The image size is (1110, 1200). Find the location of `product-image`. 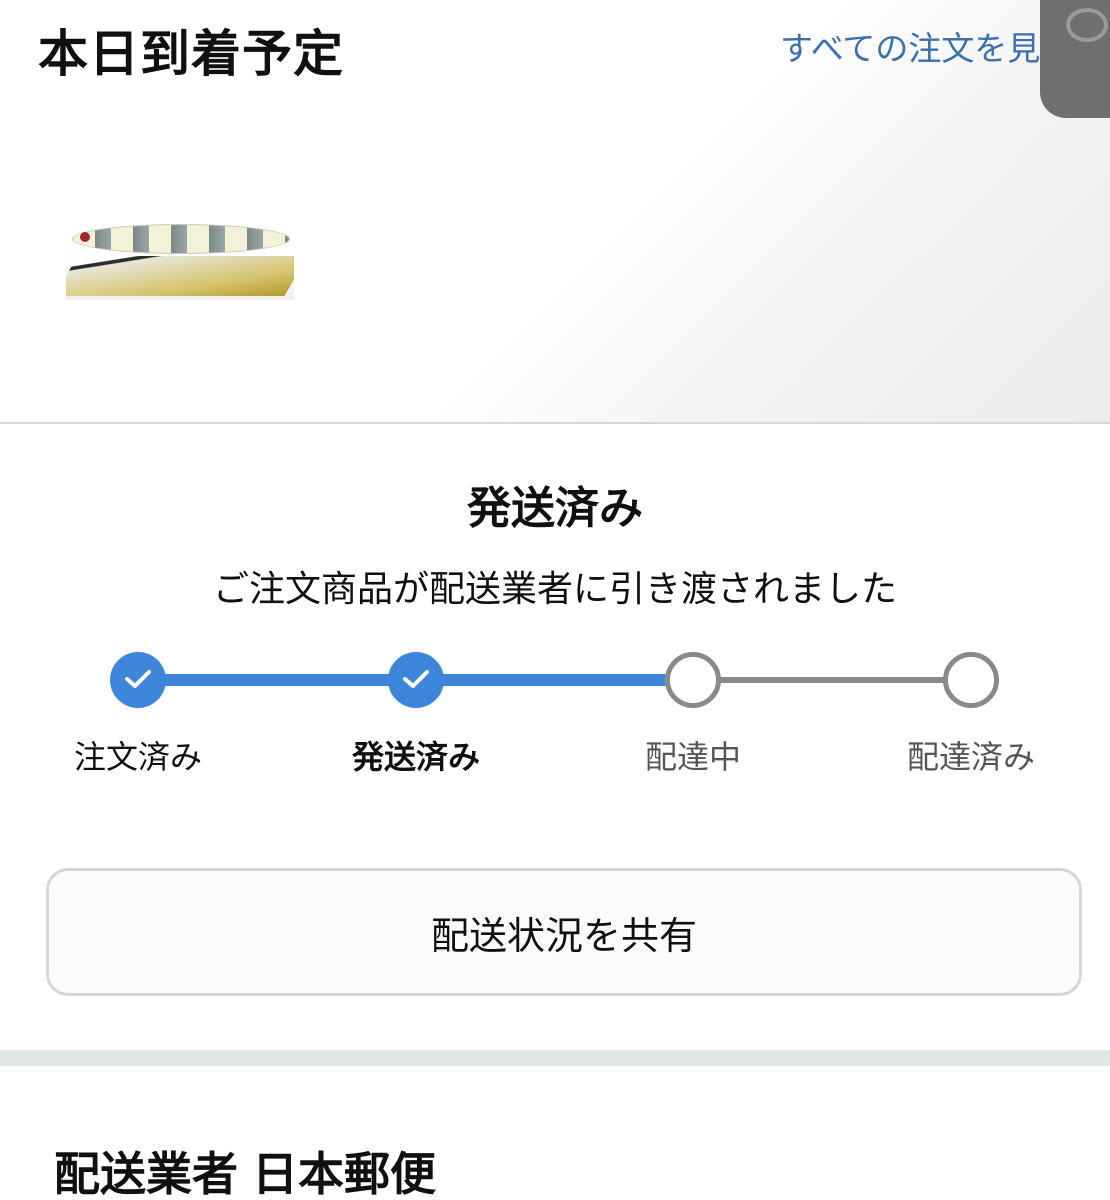

product-image is located at coordinates (180, 259).